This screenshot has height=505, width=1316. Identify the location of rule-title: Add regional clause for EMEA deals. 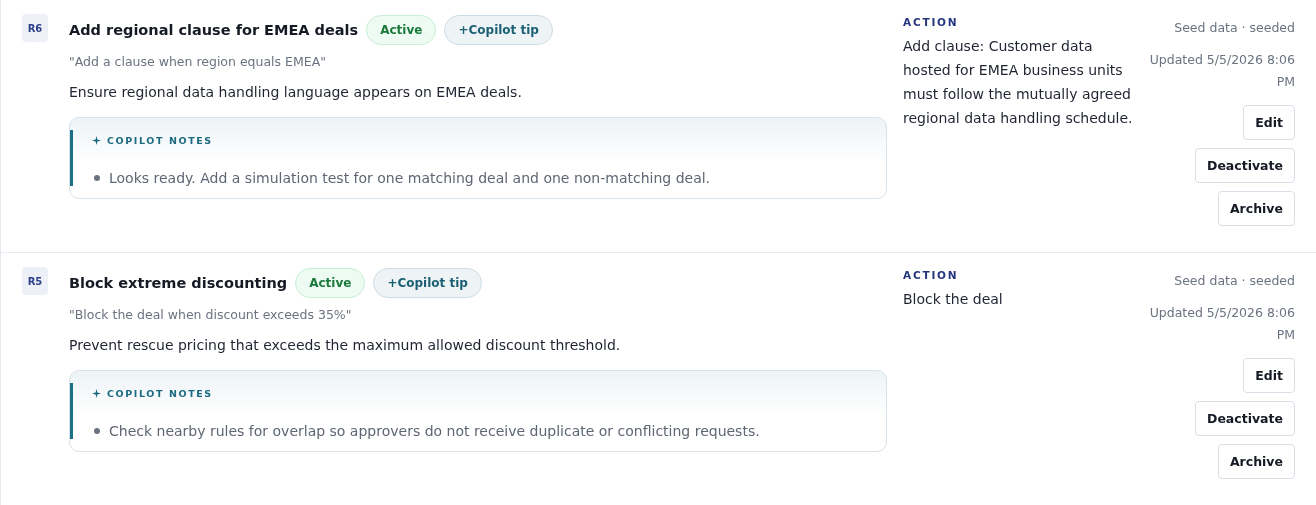
(214, 30).